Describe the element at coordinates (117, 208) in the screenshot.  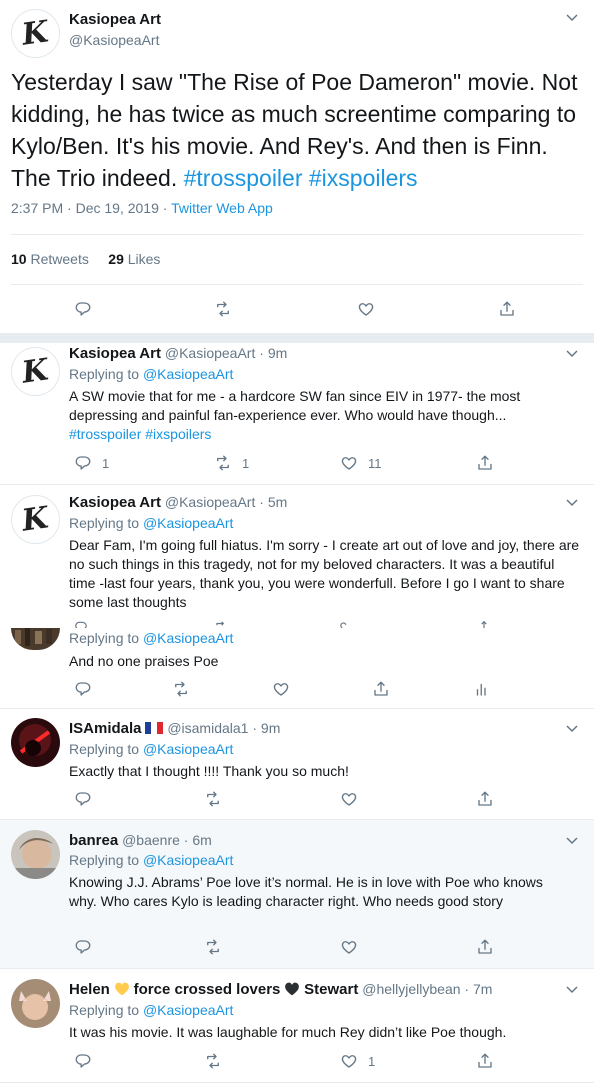
I see `tweet-date: Dec 19, 2019` at that location.